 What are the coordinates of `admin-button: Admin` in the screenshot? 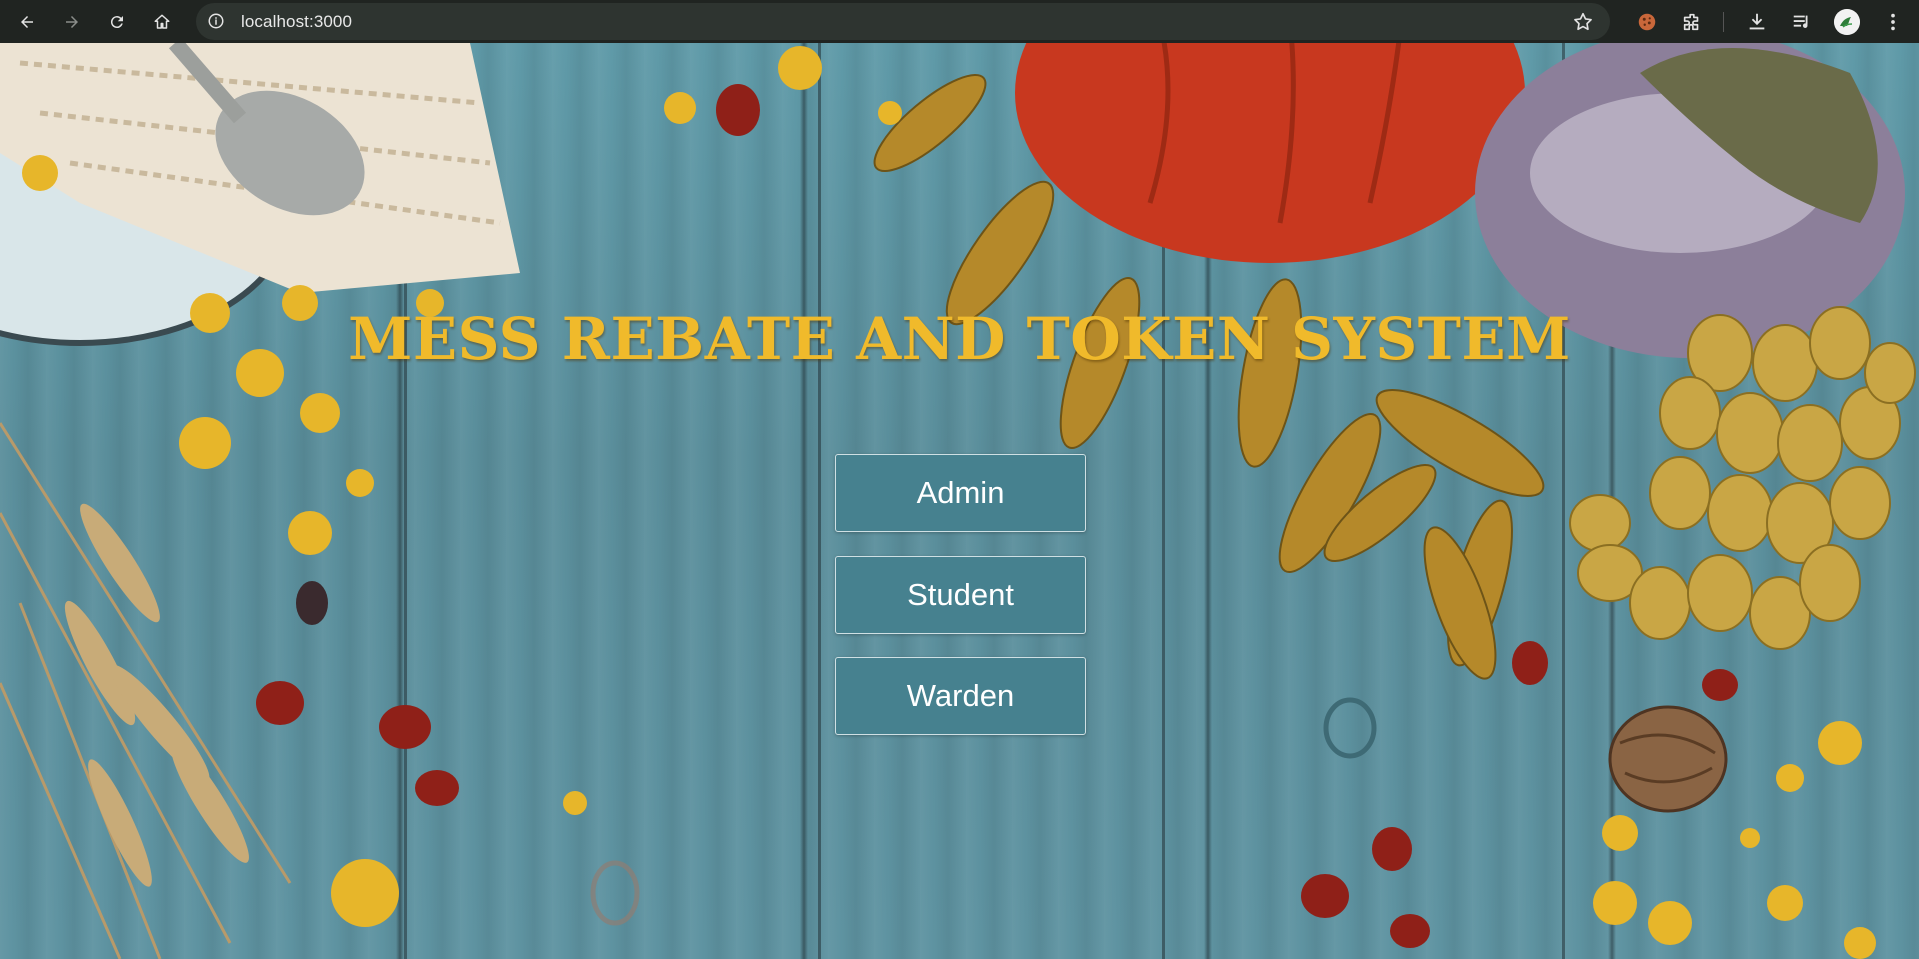 It's located at (960, 493).